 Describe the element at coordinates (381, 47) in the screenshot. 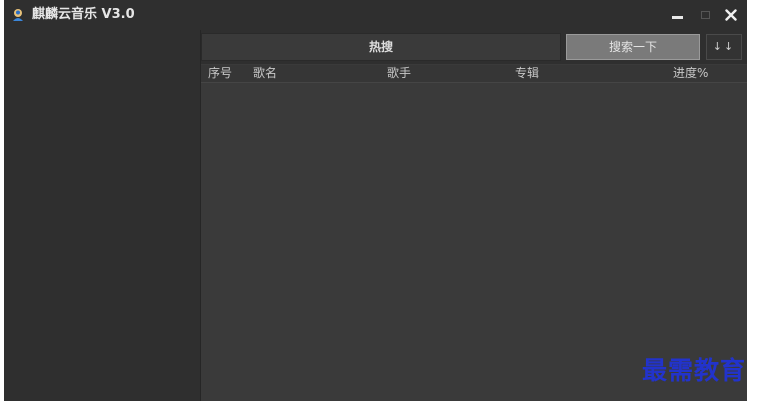

I see `hot-search-tab: 热搜` at that location.